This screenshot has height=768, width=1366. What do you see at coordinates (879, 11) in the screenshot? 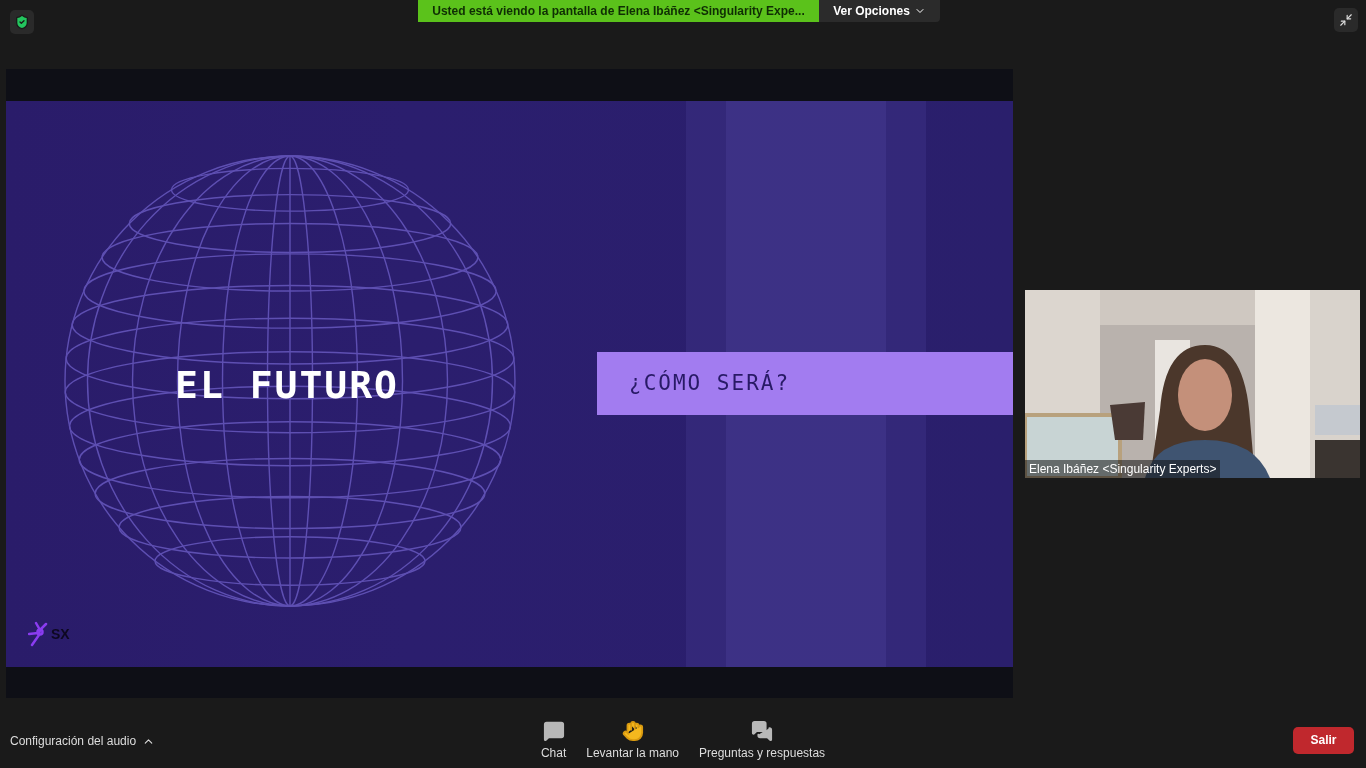
I see `view-options-button: Ver Opciones` at bounding box center [879, 11].